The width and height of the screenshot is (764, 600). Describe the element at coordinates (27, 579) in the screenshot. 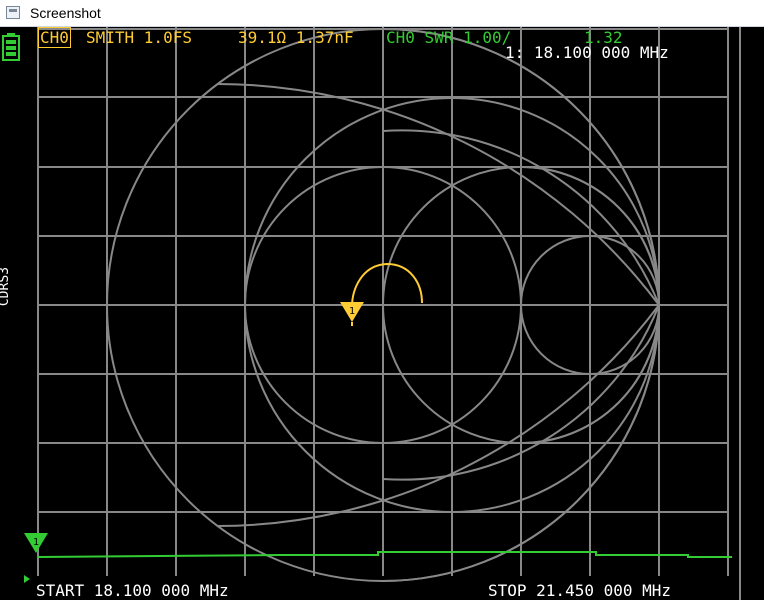

I see `reference-level-icon` at that location.